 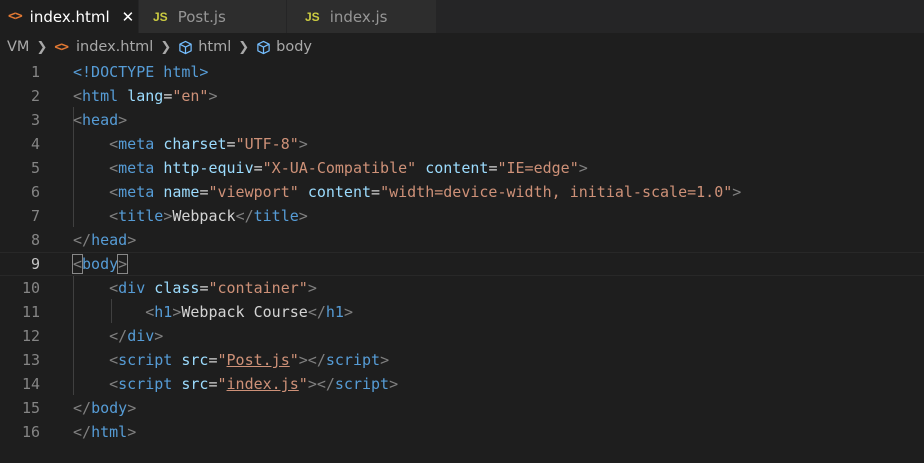 I want to click on code-text: </body>, so click(x=104, y=408).